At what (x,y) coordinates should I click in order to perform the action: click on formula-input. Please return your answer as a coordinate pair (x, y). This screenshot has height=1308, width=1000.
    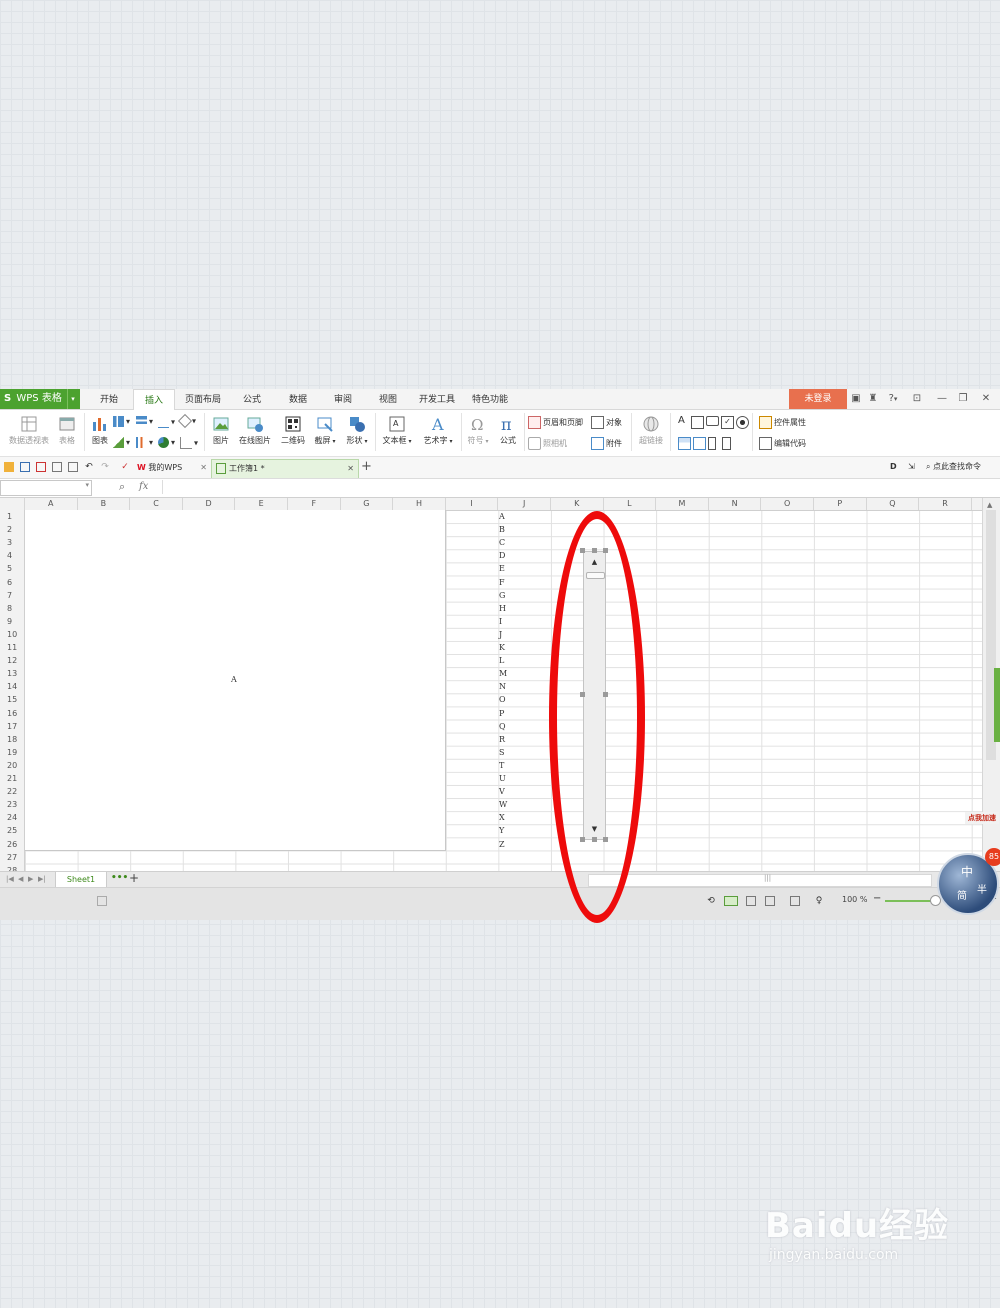
    Looking at the image, I should click on (577, 487).